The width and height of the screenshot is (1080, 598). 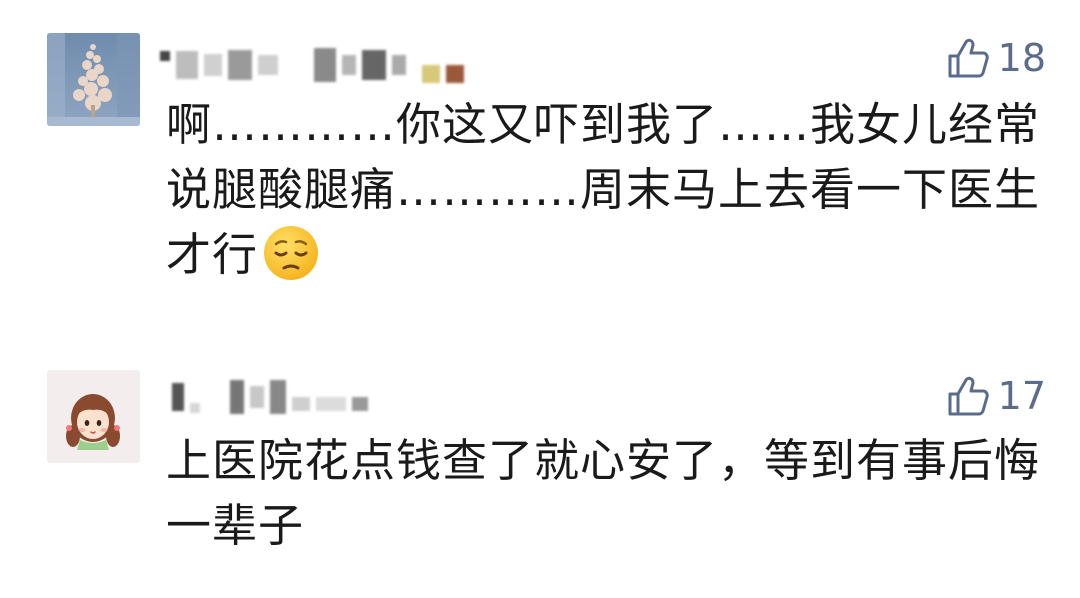 I want to click on like-button: 17, so click(x=996, y=396).